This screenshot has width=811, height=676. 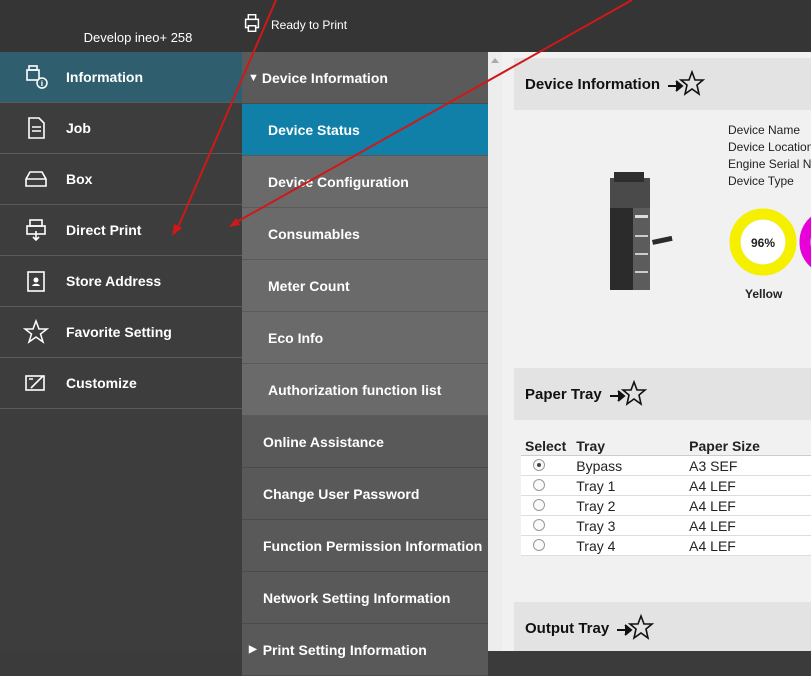 What do you see at coordinates (101, 383) in the screenshot?
I see `sidebar-label-customize: Customize` at bounding box center [101, 383].